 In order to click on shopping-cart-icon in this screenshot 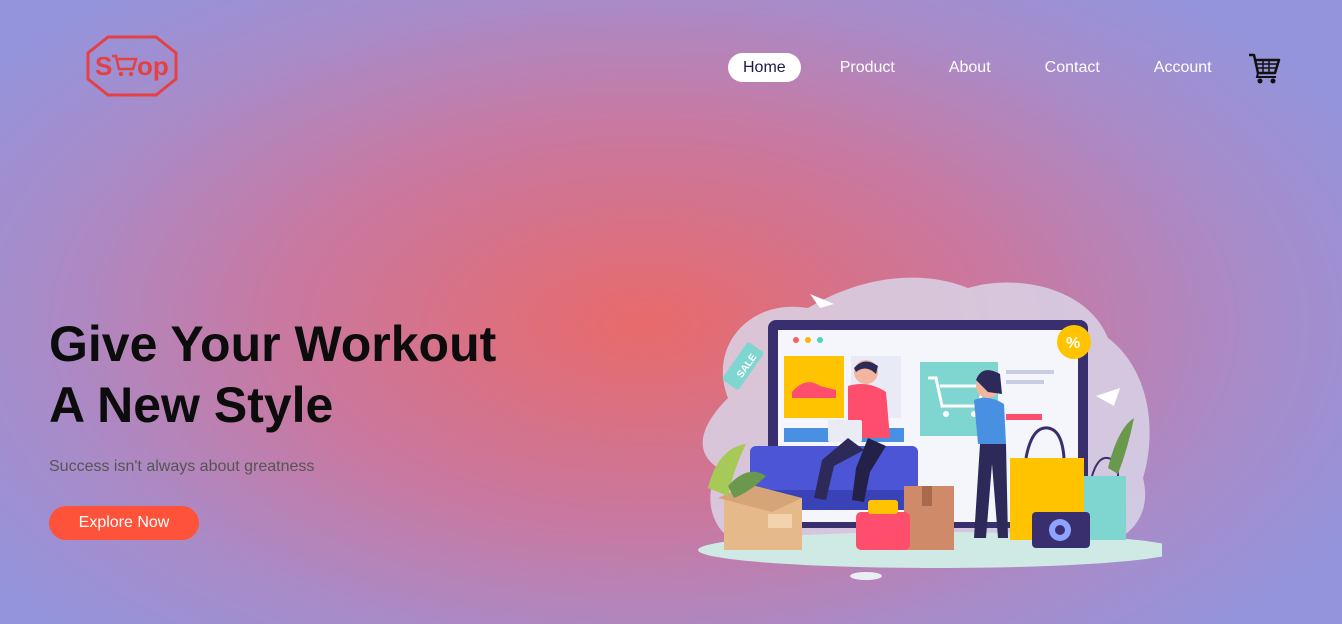, I will do `click(1264, 68)`.